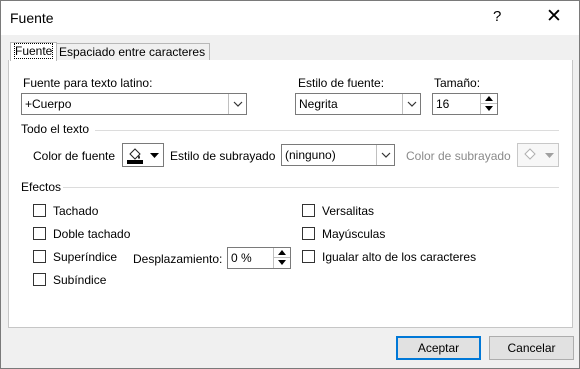 This screenshot has height=369, width=580. What do you see at coordinates (497, 16) in the screenshot?
I see `help-button: ?` at bounding box center [497, 16].